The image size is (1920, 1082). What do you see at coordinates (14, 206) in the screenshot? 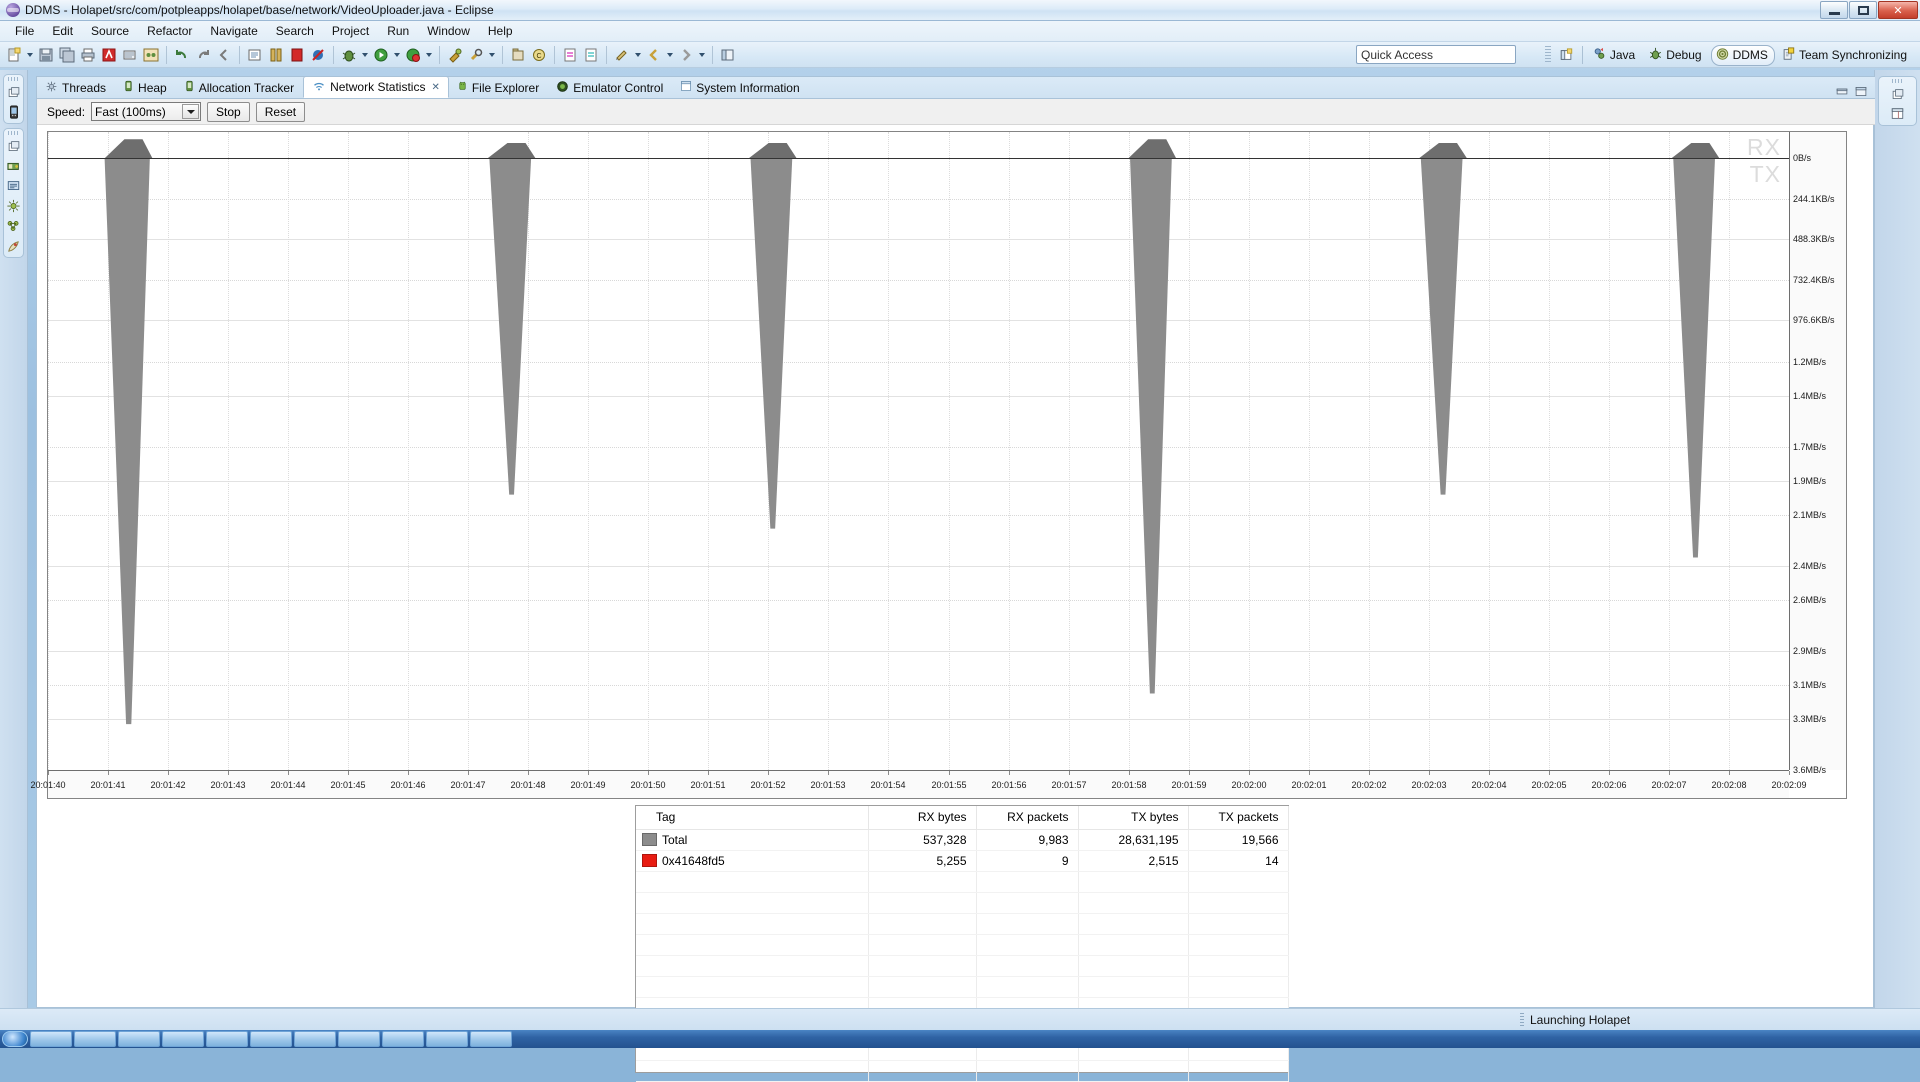
I see `threads-view-icon` at bounding box center [14, 206].